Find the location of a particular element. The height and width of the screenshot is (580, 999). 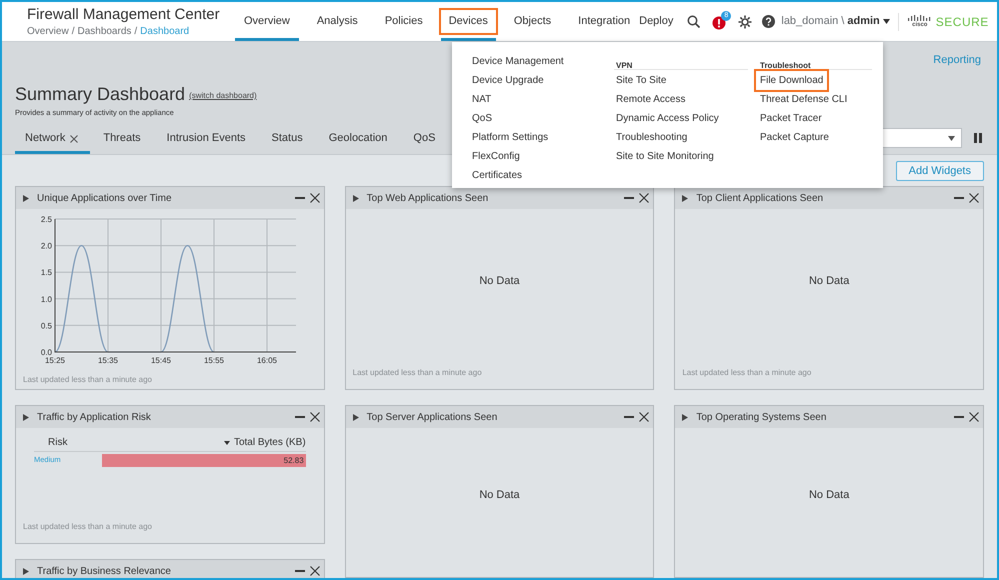

nav-tab: Analysis is located at coordinates (337, 21).